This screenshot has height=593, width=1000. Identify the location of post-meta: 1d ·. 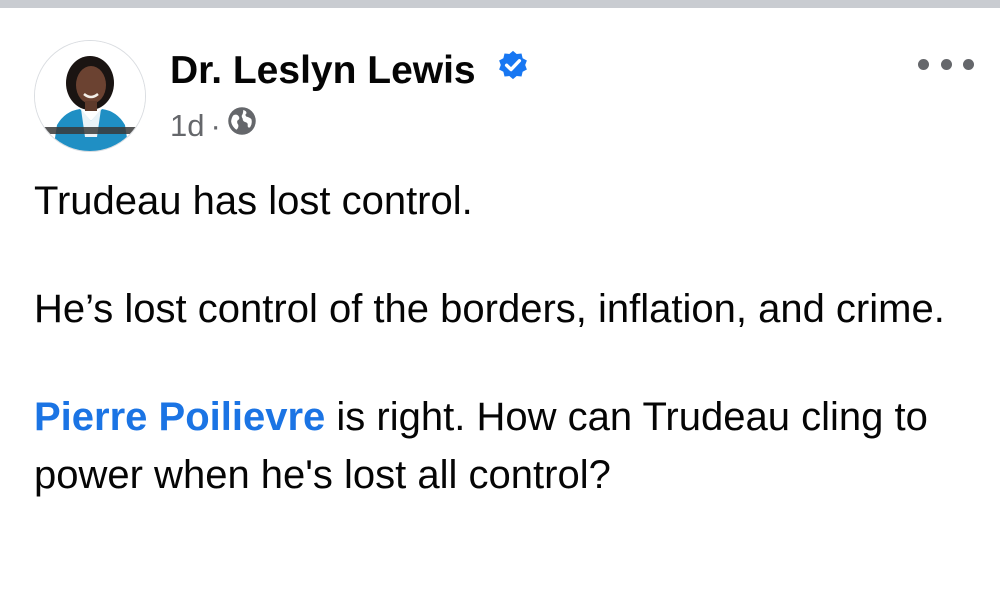
(213, 126).